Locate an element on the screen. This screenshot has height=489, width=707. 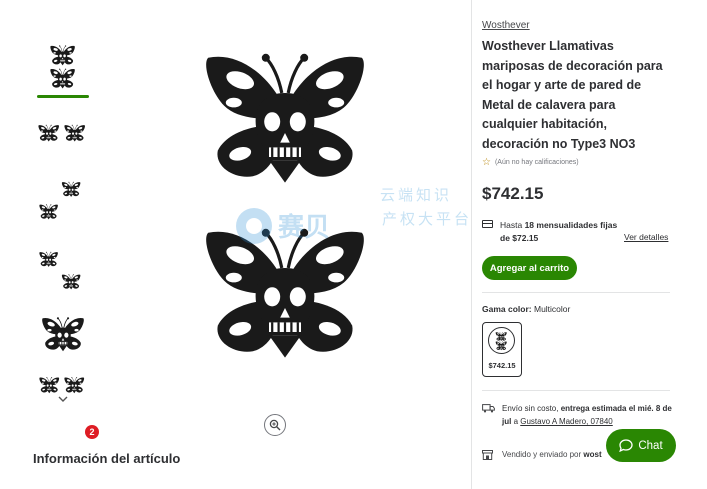
chat-bubble-icon is located at coordinates (626, 445).